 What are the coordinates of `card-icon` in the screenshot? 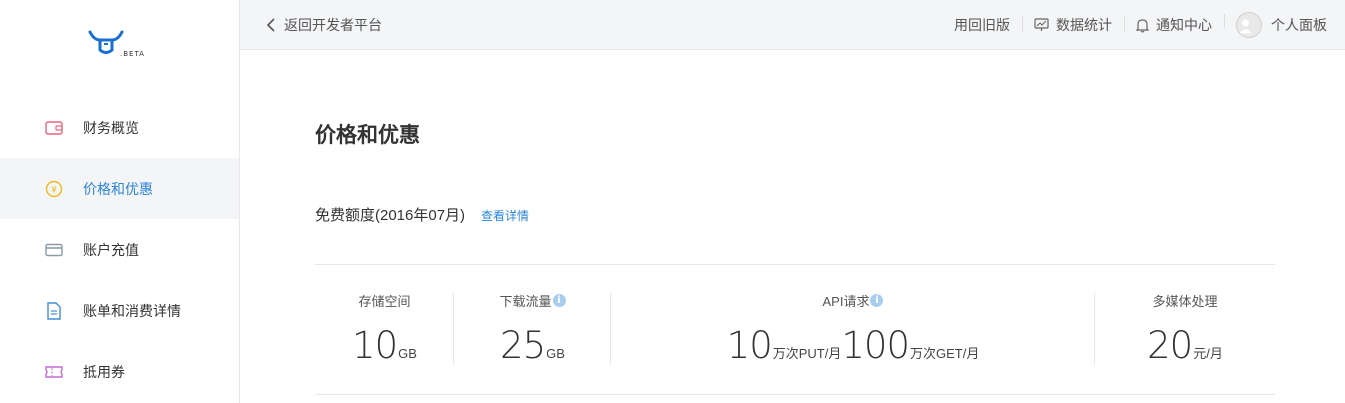 It's located at (54, 250).